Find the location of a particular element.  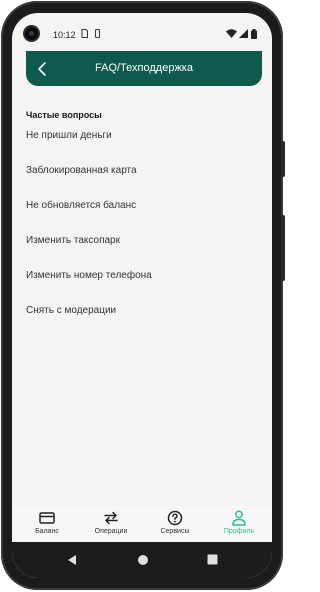

back-triangle-icon is located at coordinates (72, 560).